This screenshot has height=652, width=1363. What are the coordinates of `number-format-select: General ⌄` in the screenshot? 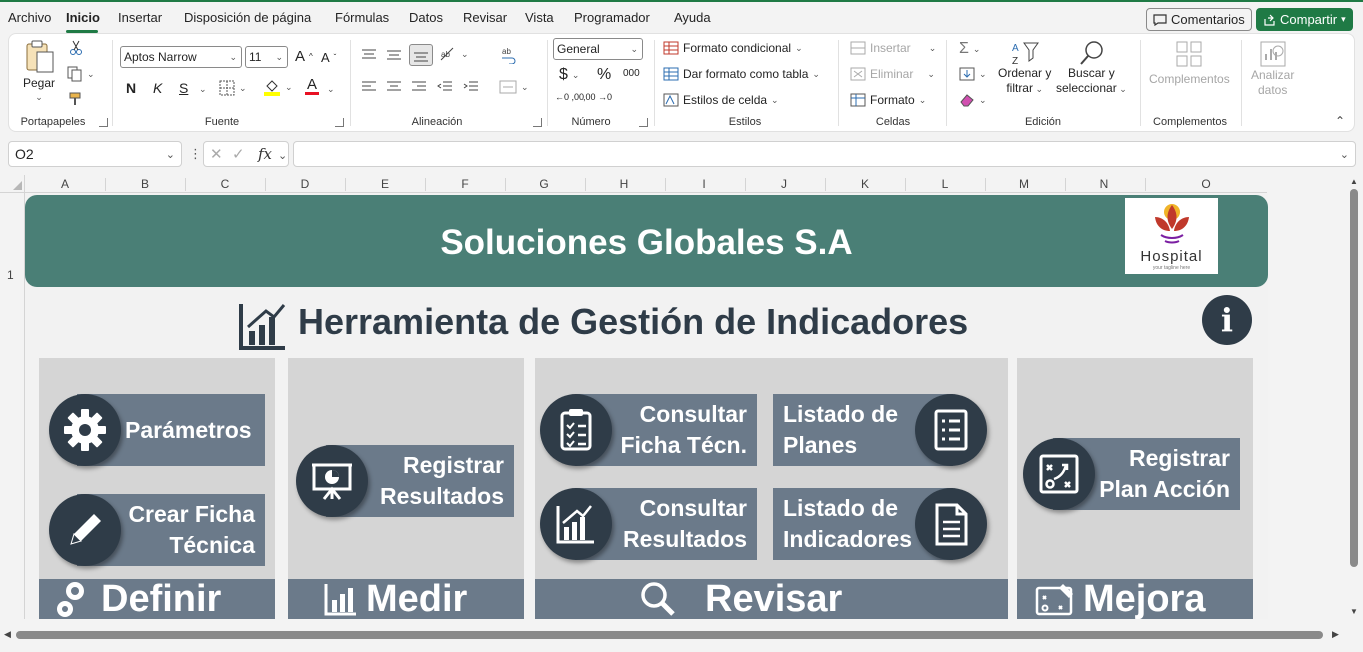 It's located at (598, 49).